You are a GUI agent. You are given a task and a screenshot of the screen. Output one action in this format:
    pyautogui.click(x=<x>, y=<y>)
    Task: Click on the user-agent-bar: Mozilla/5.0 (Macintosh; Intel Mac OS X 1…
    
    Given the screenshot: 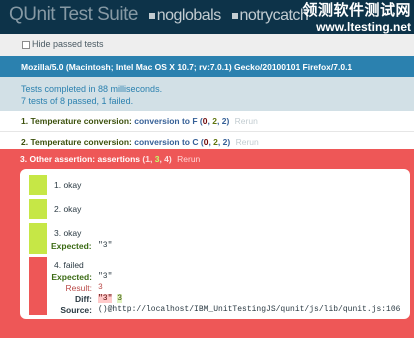 What is the action you would take?
    pyautogui.click(x=207, y=66)
    